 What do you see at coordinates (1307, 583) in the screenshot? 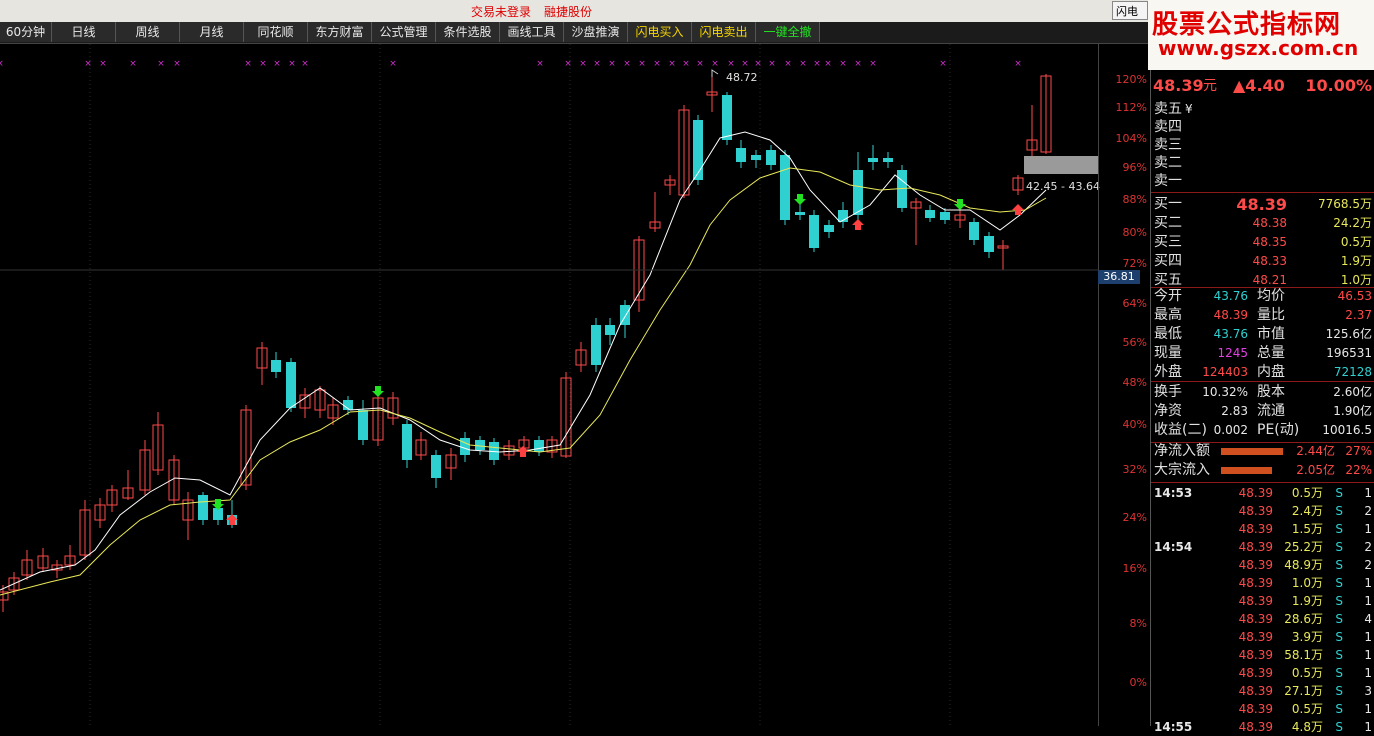
I see `trade-volume: 1.0万` at bounding box center [1307, 583].